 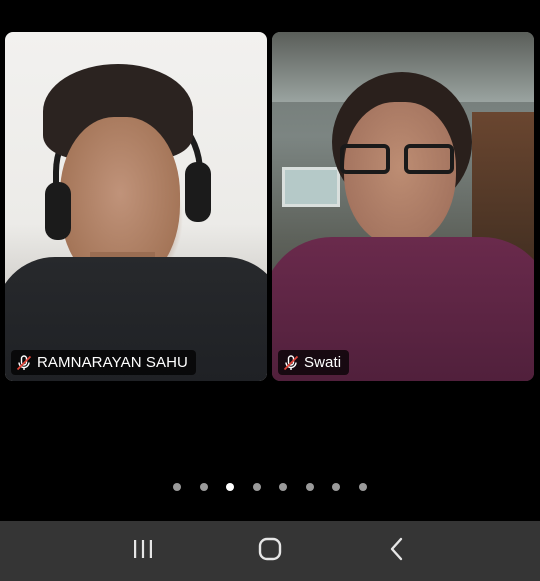 What do you see at coordinates (230, 487) in the screenshot?
I see `page-dot-active` at bounding box center [230, 487].